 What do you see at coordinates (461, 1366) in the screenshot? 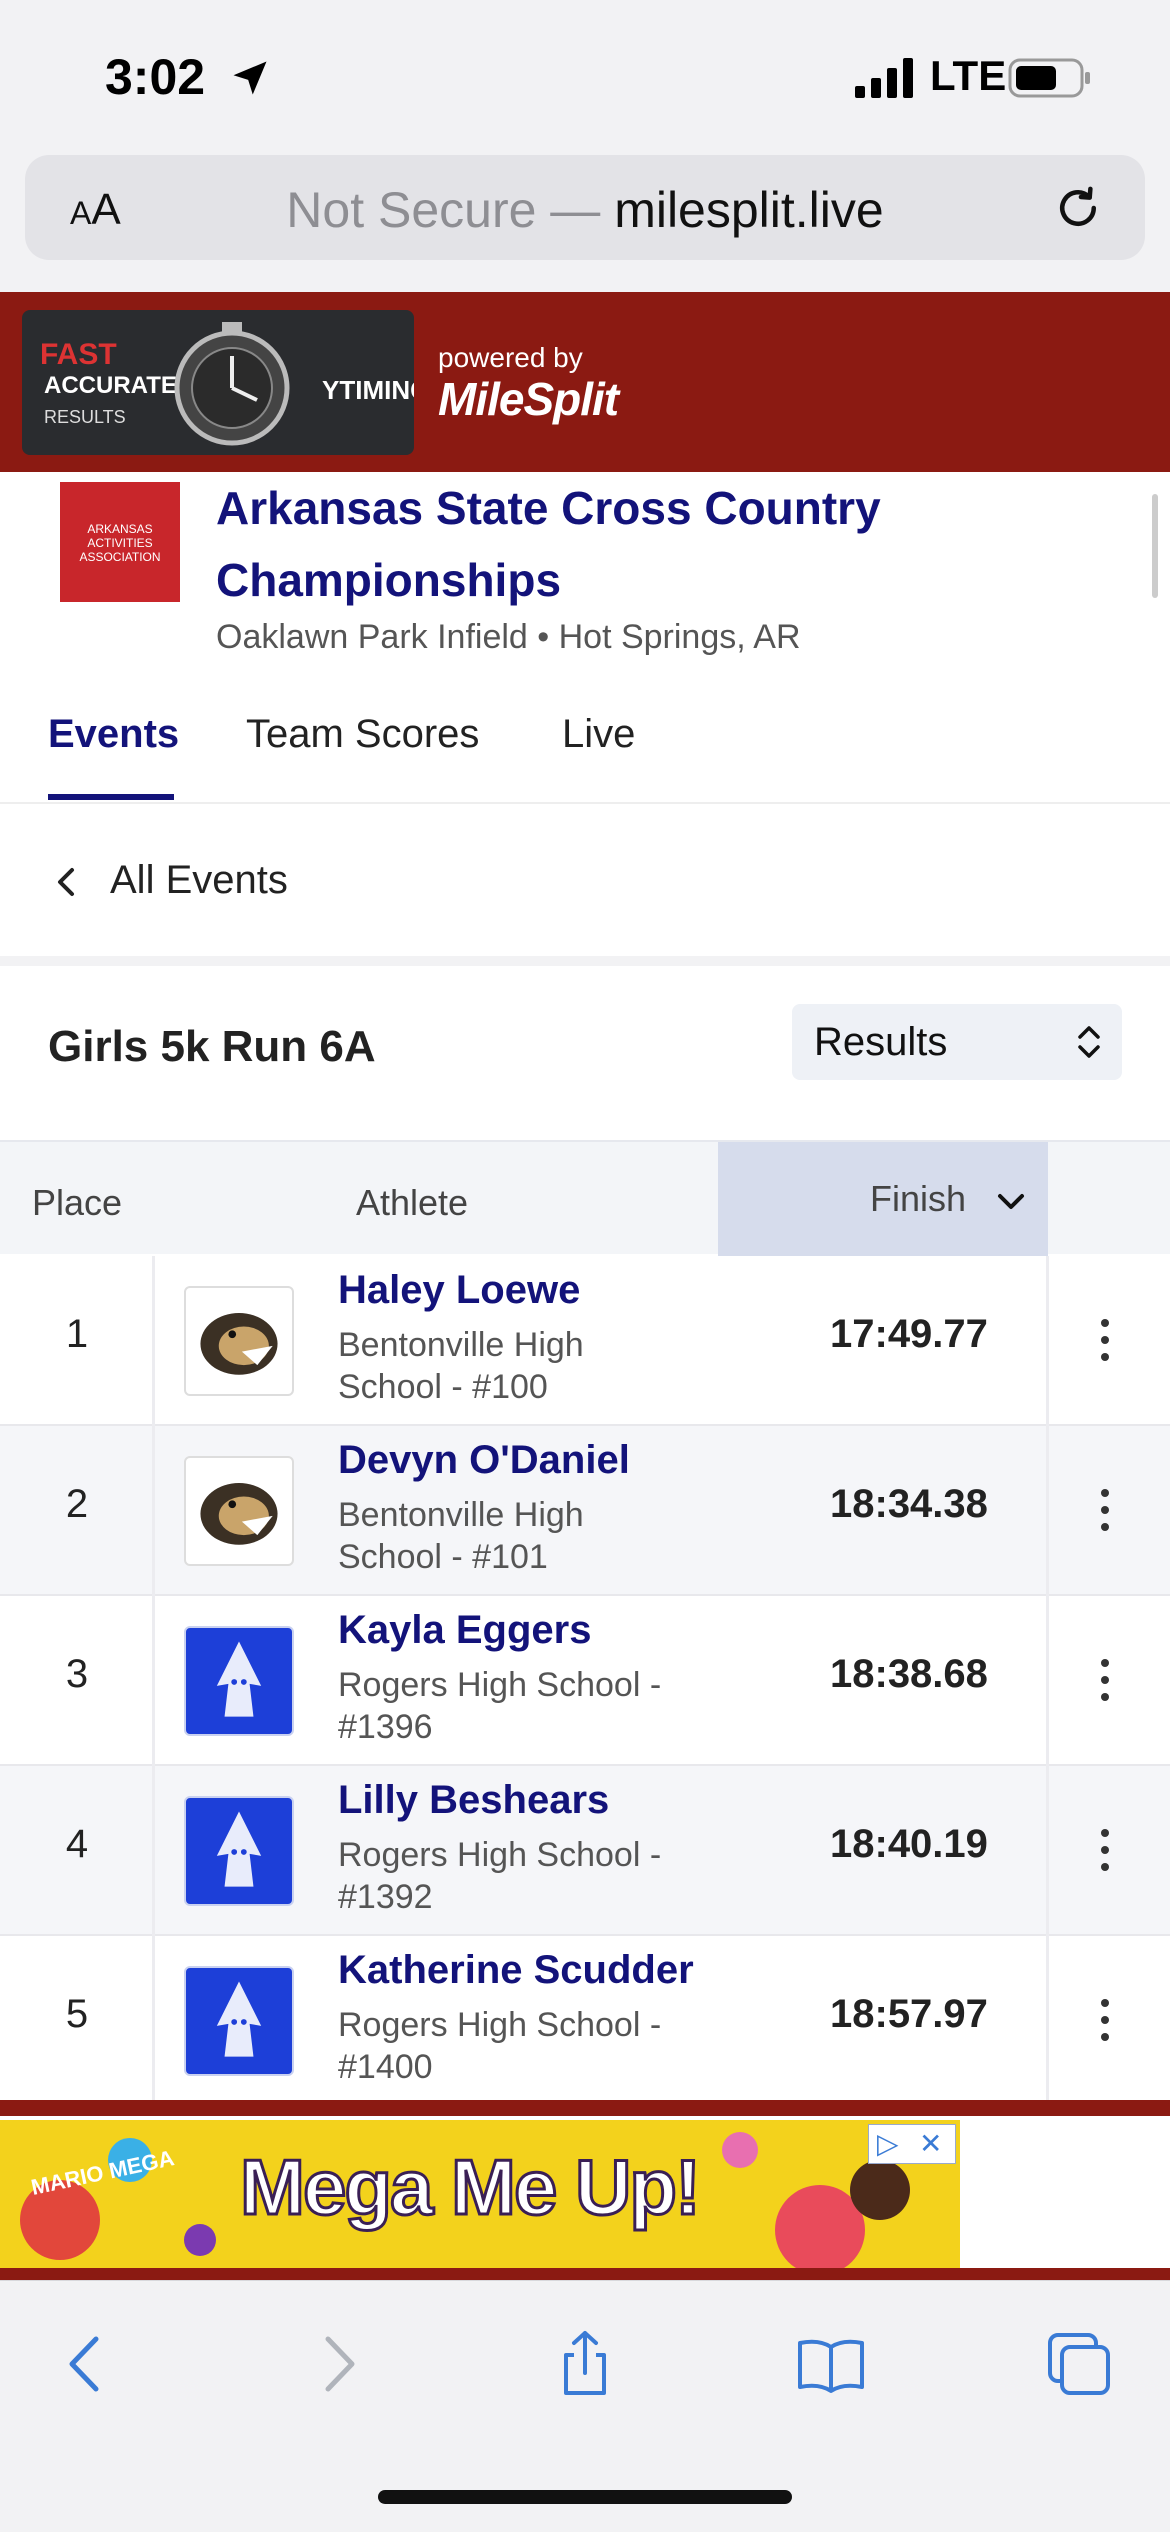
I see `athlete-school: Bentonville High School - #100` at bounding box center [461, 1366].